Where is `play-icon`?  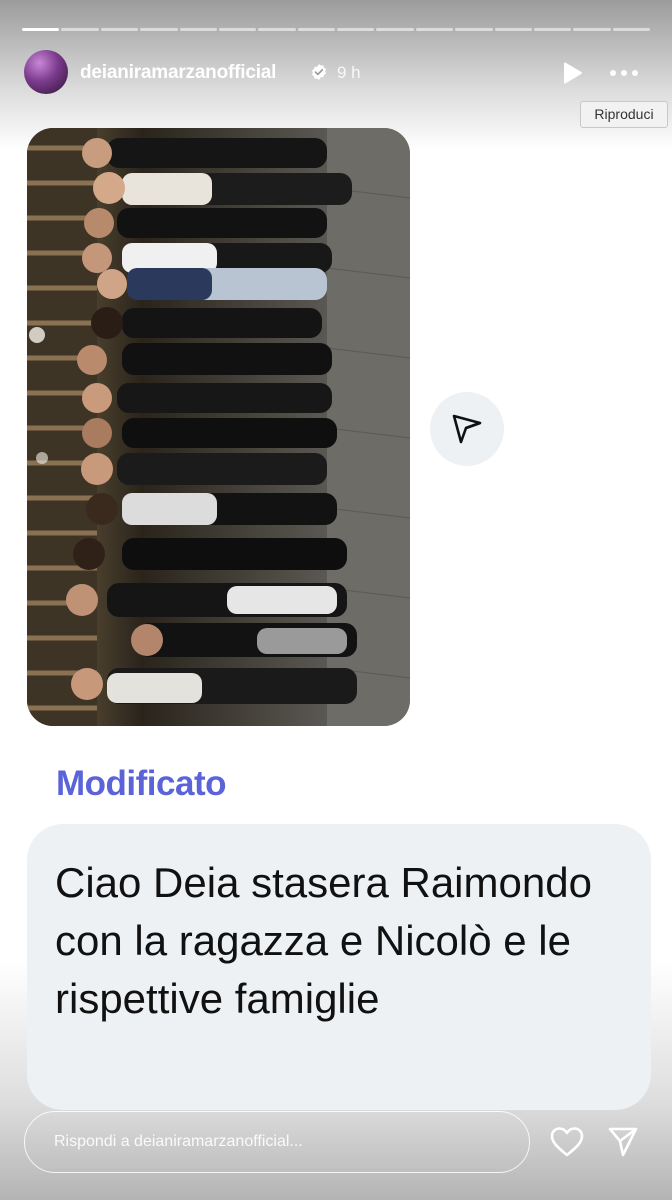 play-icon is located at coordinates (572, 73).